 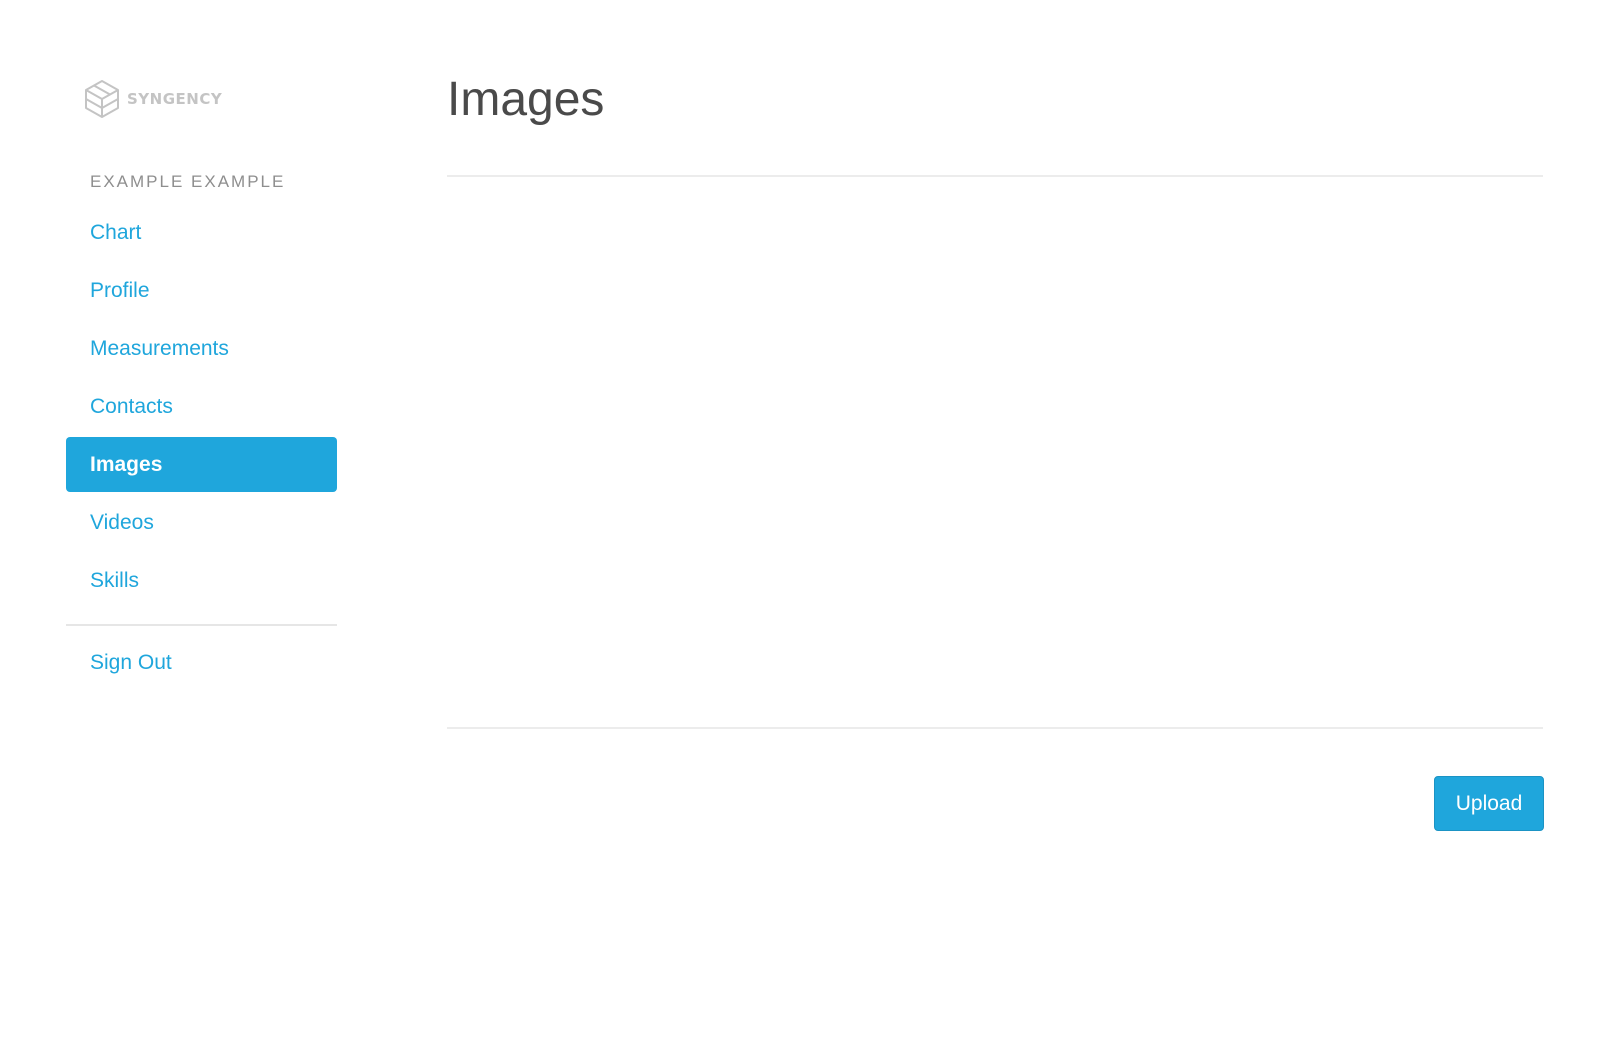 I want to click on sidebar-item-profile: Profile, so click(x=201, y=290).